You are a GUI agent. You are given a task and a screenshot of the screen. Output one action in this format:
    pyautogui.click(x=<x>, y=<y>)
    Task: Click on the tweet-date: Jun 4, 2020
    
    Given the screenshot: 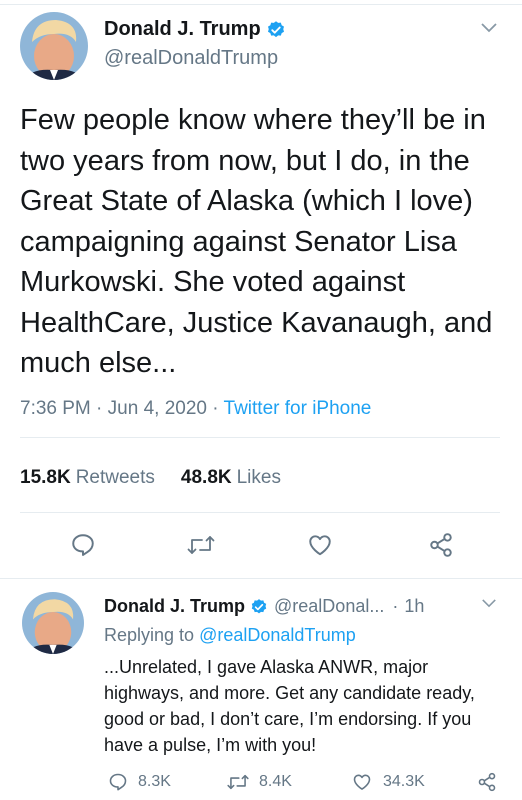 What is the action you would take?
    pyautogui.click(x=157, y=408)
    